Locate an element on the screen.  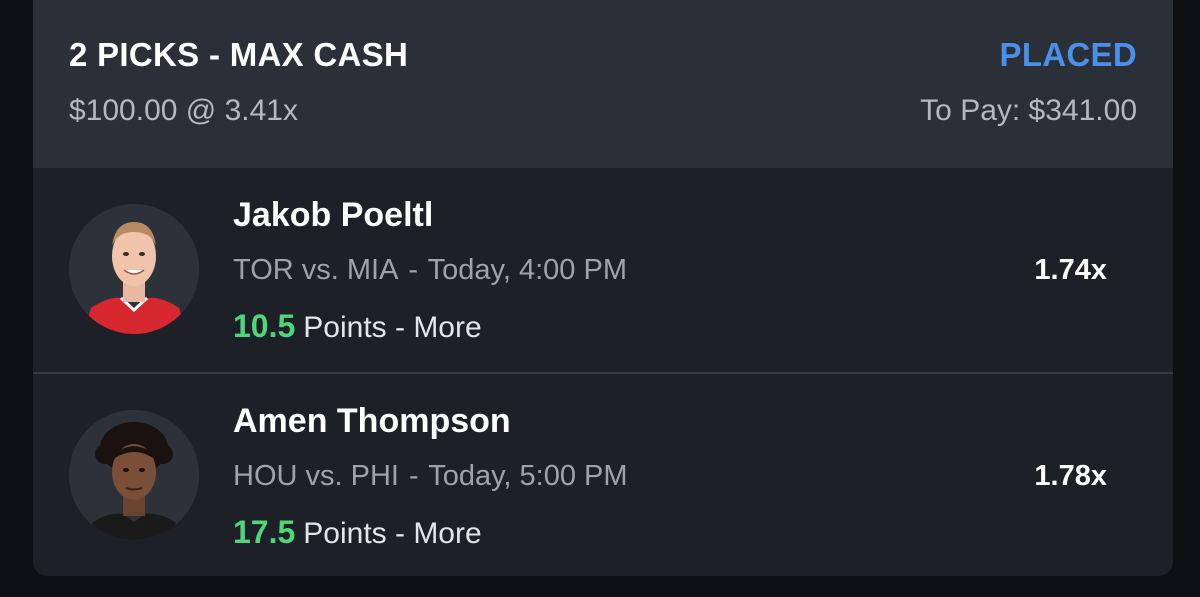
game-time: Today, 5:00 PM is located at coordinates (528, 476).